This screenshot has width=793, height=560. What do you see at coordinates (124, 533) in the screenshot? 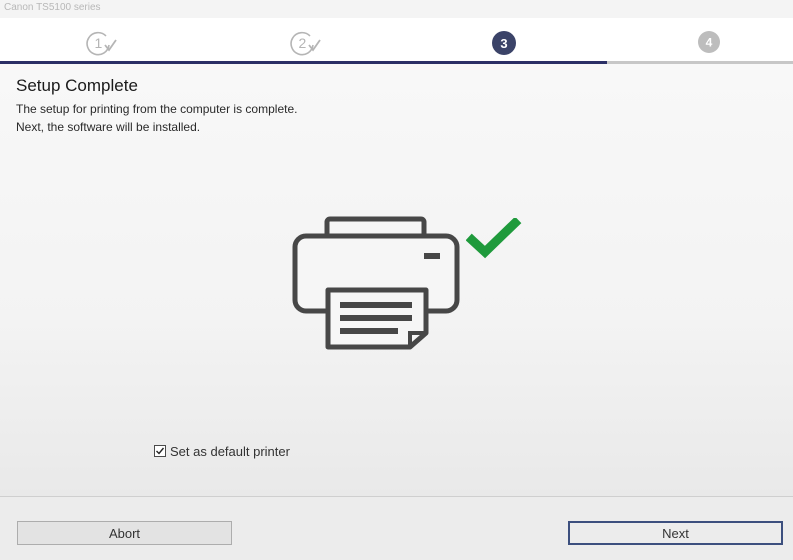
I see `abort-button: Abort` at bounding box center [124, 533].